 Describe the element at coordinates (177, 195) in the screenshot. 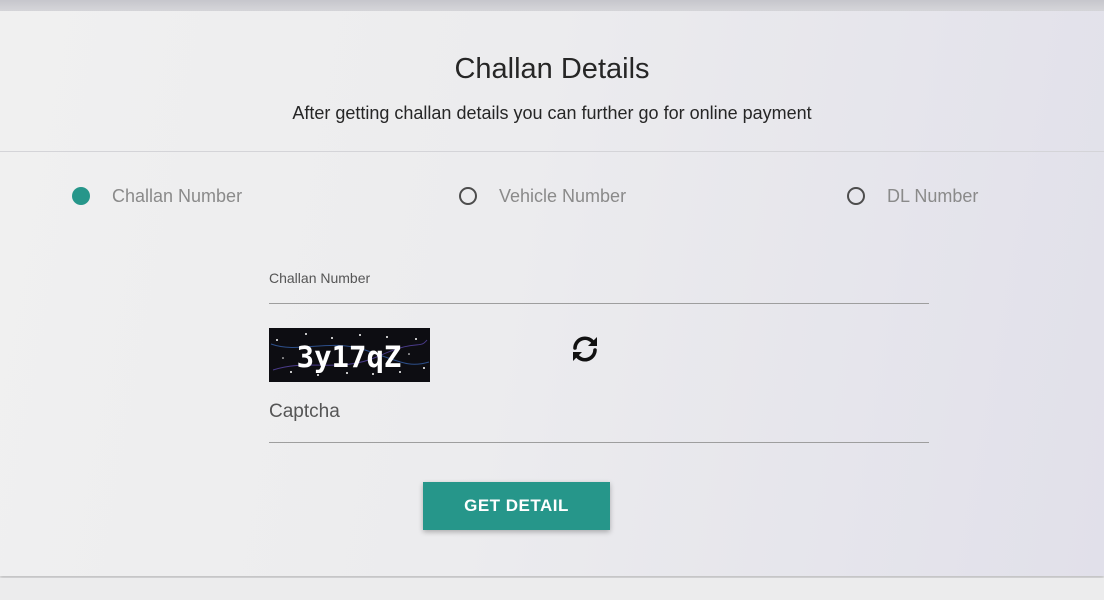

I see `radio-label: Challan Number` at that location.